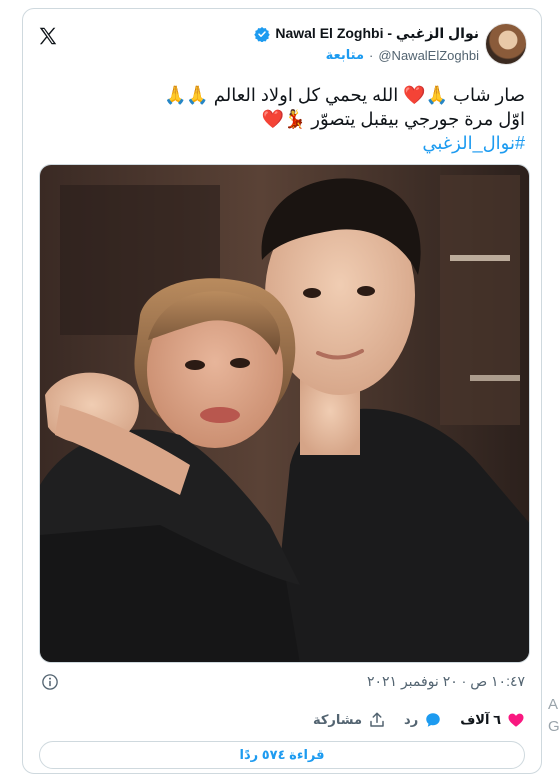 The height and width of the screenshot is (779, 560). Describe the element at coordinates (411, 719) in the screenshot. I see `reply-label: رد` at that location.